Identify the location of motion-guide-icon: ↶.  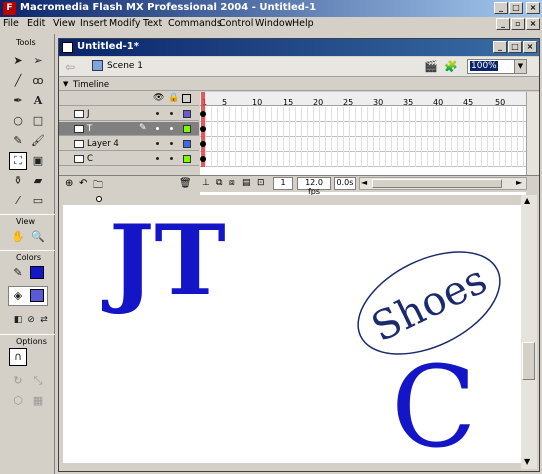
(83, 183).